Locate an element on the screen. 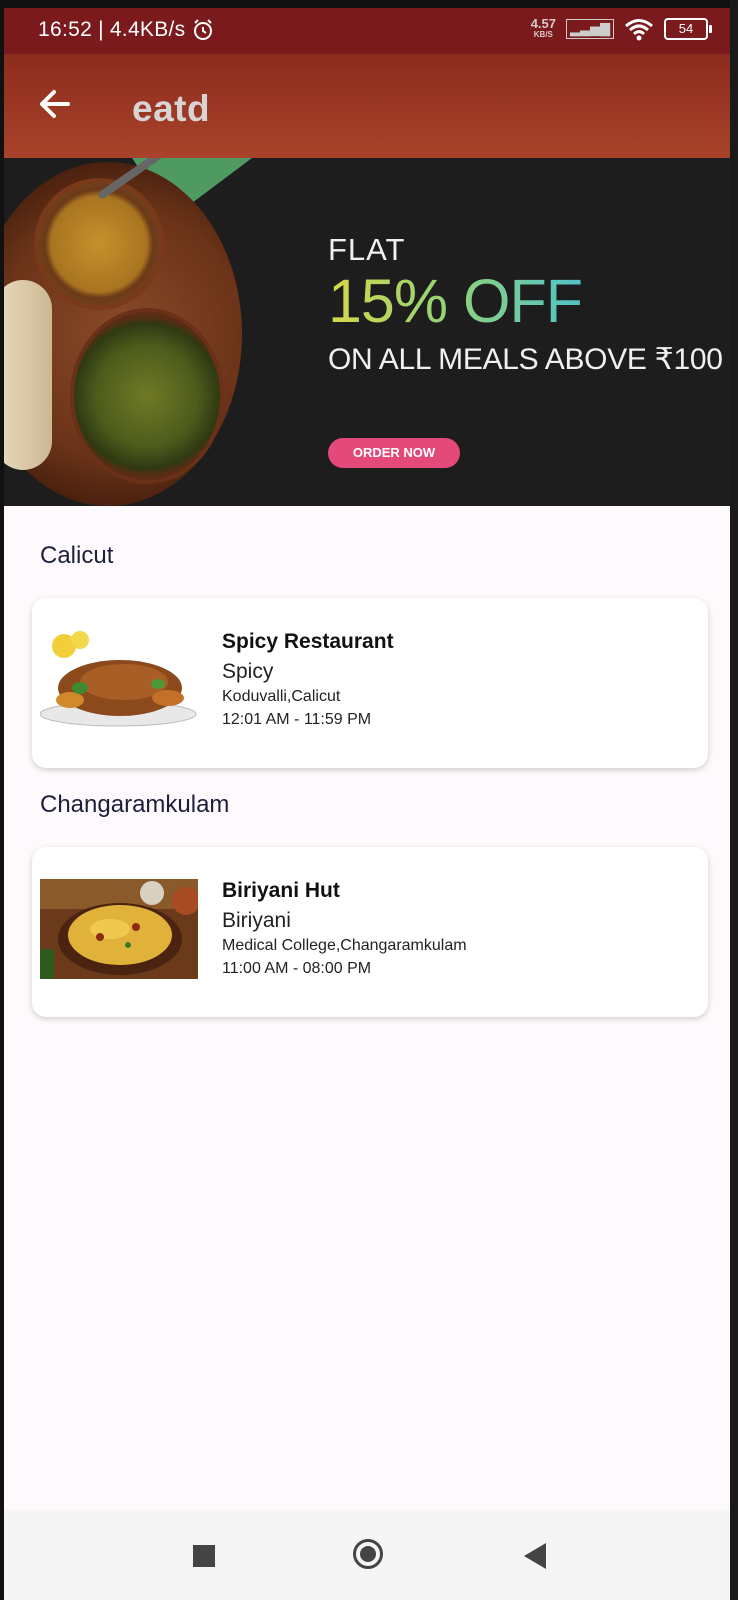 Image resolution: width=738 pixels, height=1600 pixels. status-left: 16:52 | 4.4KB/s is located at coordinates (126, 30).